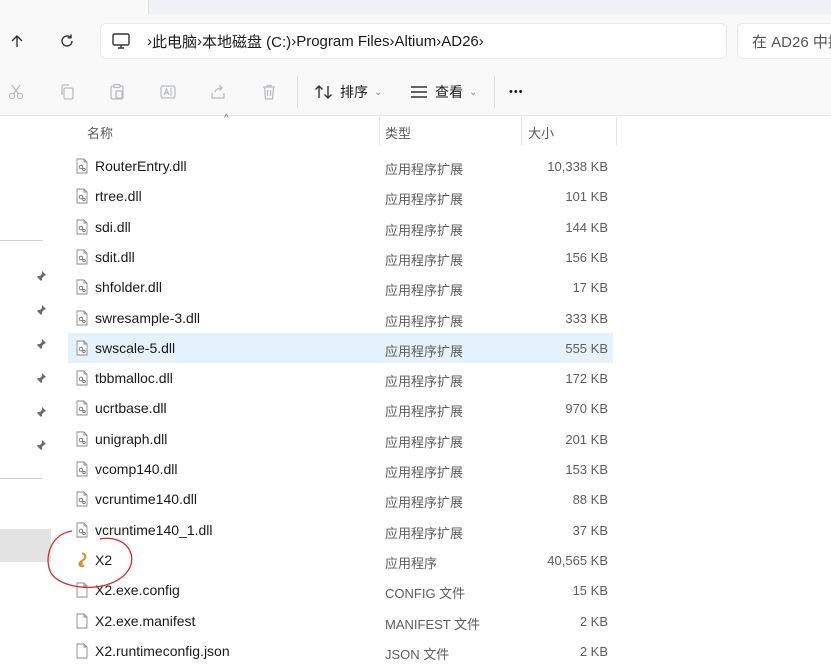 This screenshot has height=666, width=831. Describe the element at coordinates (449, 92) in the screenshot. I see `view-label: 查看` at that location.